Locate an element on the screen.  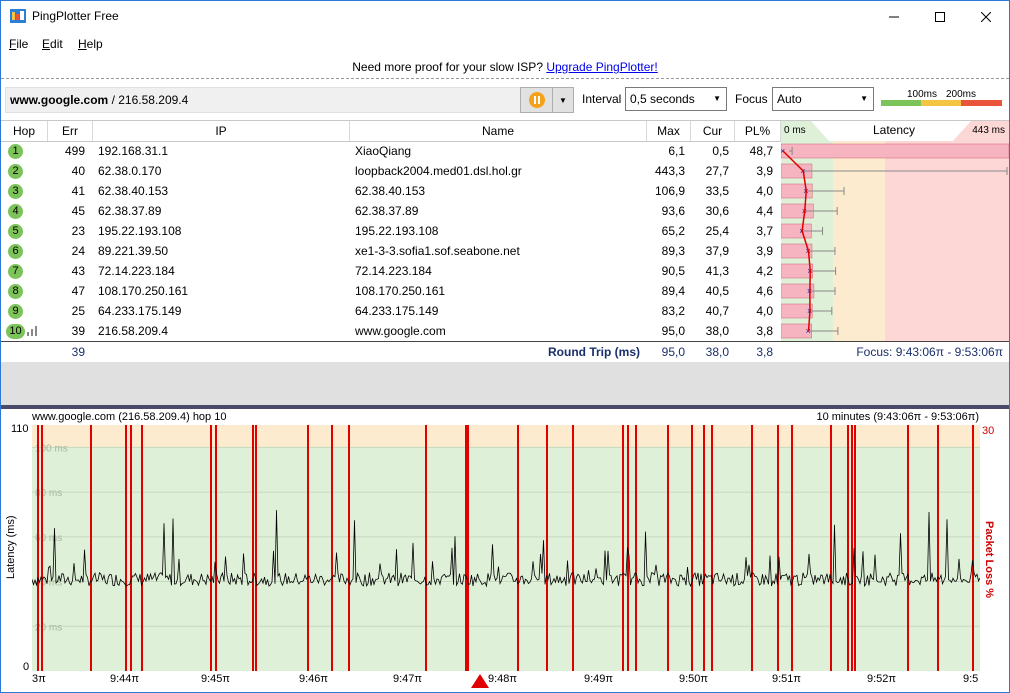
graph-time-range: 10 minutes (9:43:06π - 9:53:06π) is located at coordinates (897, 417).